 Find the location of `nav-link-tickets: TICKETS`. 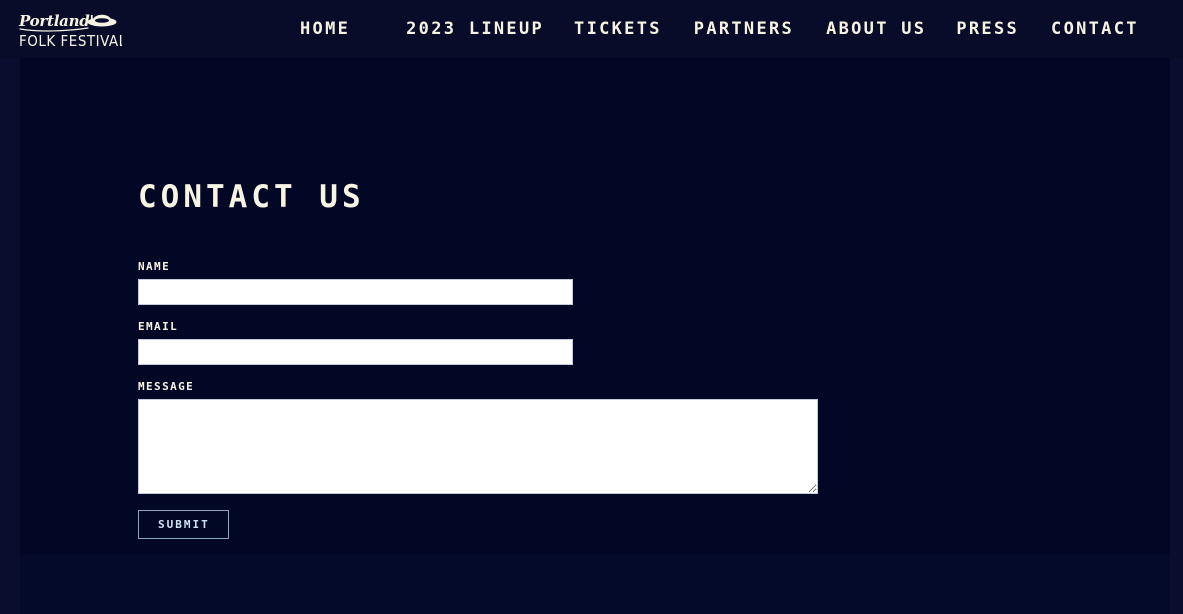

nav-link-tickets: TICKETS is located at coordinates (618, 29).